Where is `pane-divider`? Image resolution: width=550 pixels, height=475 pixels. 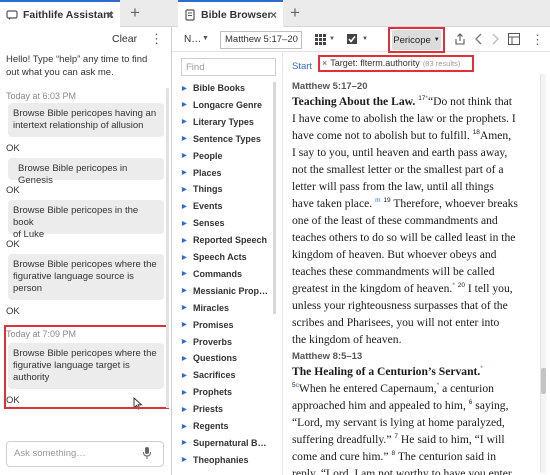 pane-divider is located at coordinates (282, 264).